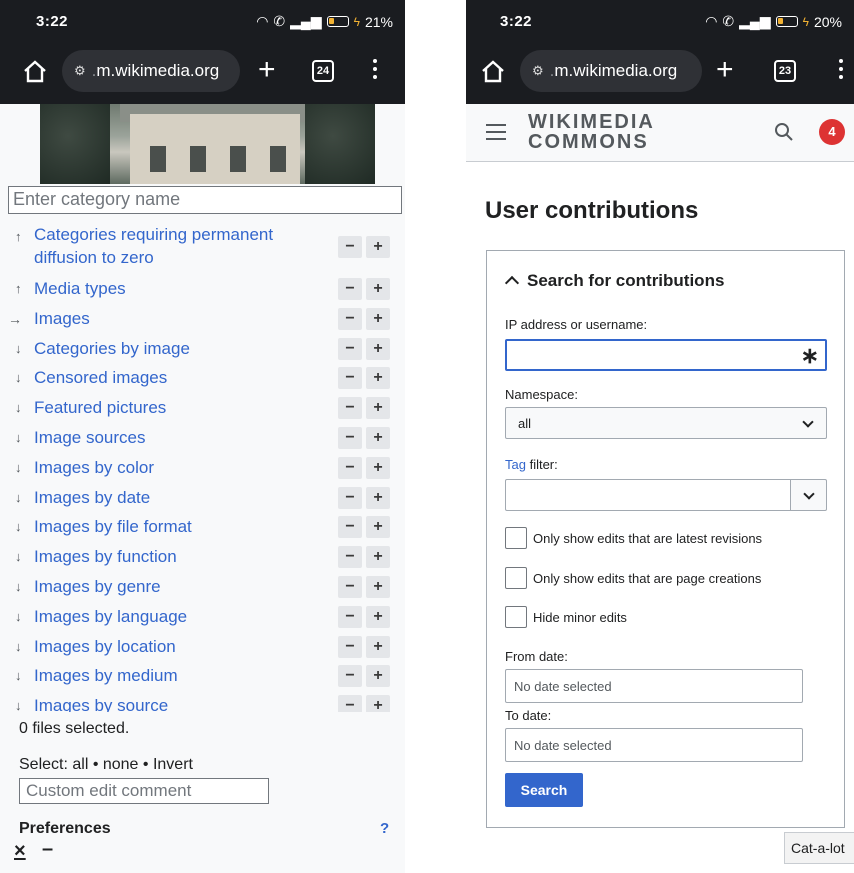 The width and height of the screenshot is (854, 873). Describe the element at coordinates (654, 745) in the screenshot. I see `to-date-input: No date selected` at that location.